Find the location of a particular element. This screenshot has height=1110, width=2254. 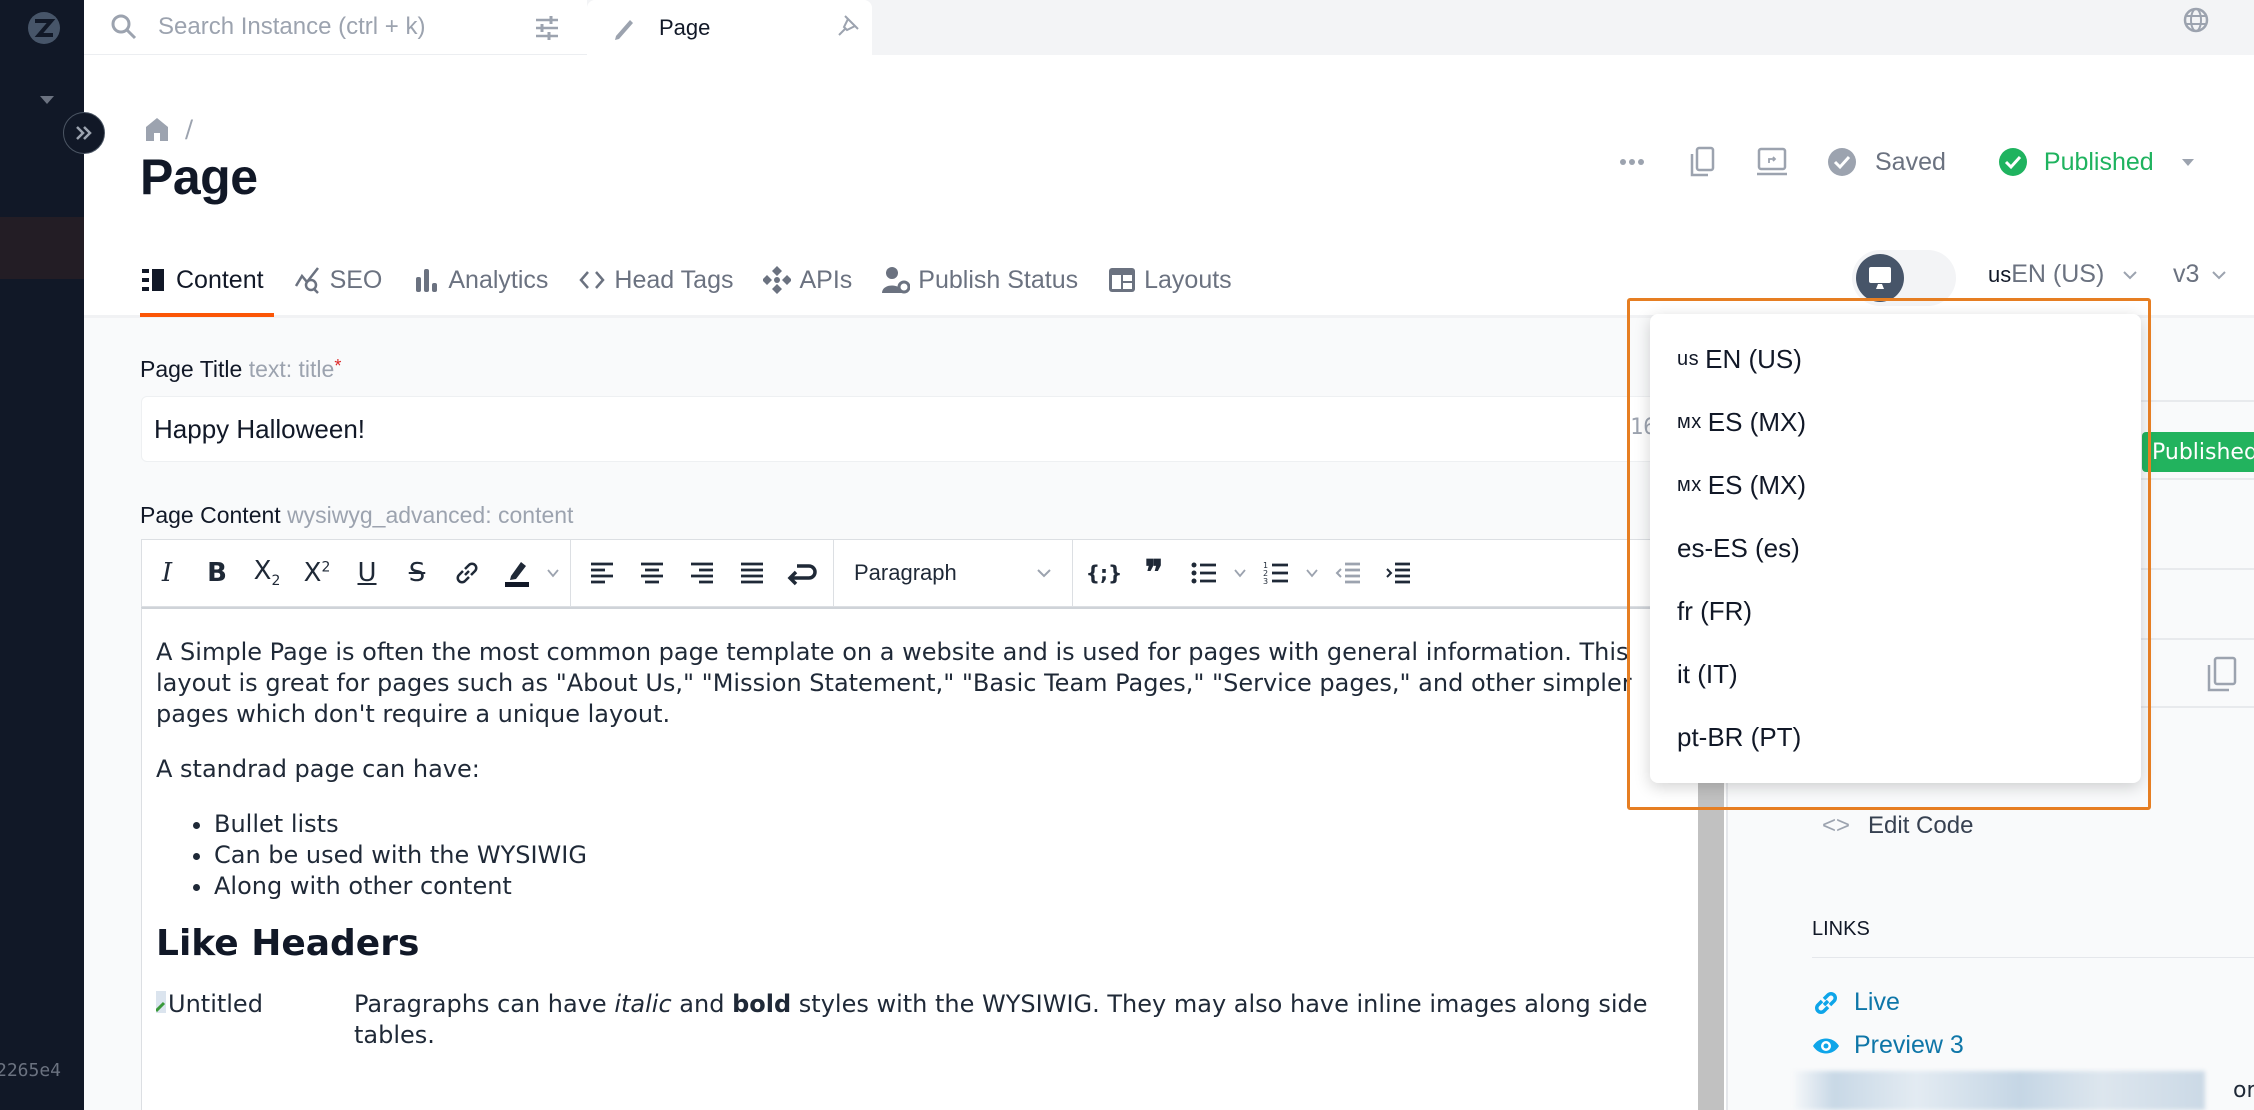

locale-option: pt-BR (PT) is located at coordinates (1895, 737).